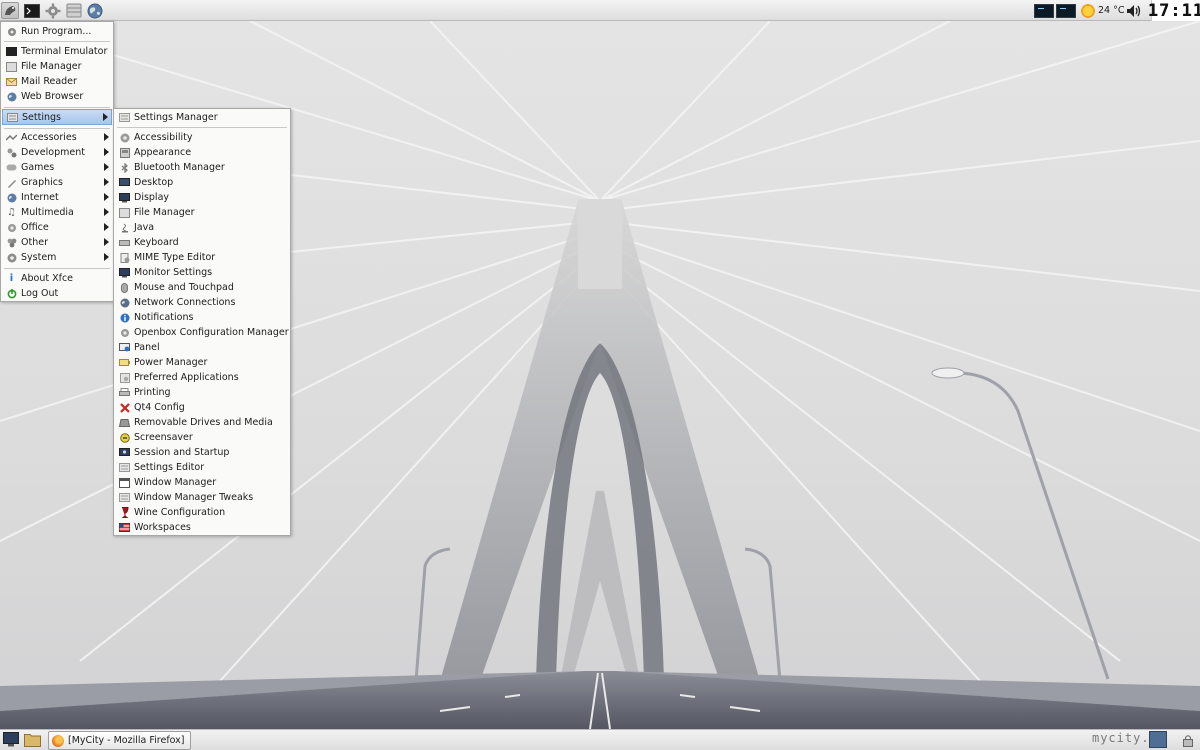 This screenshot has width=1200, height=750. I want to click on menu-item-window-manager: Window Manager, so click(202, 482).